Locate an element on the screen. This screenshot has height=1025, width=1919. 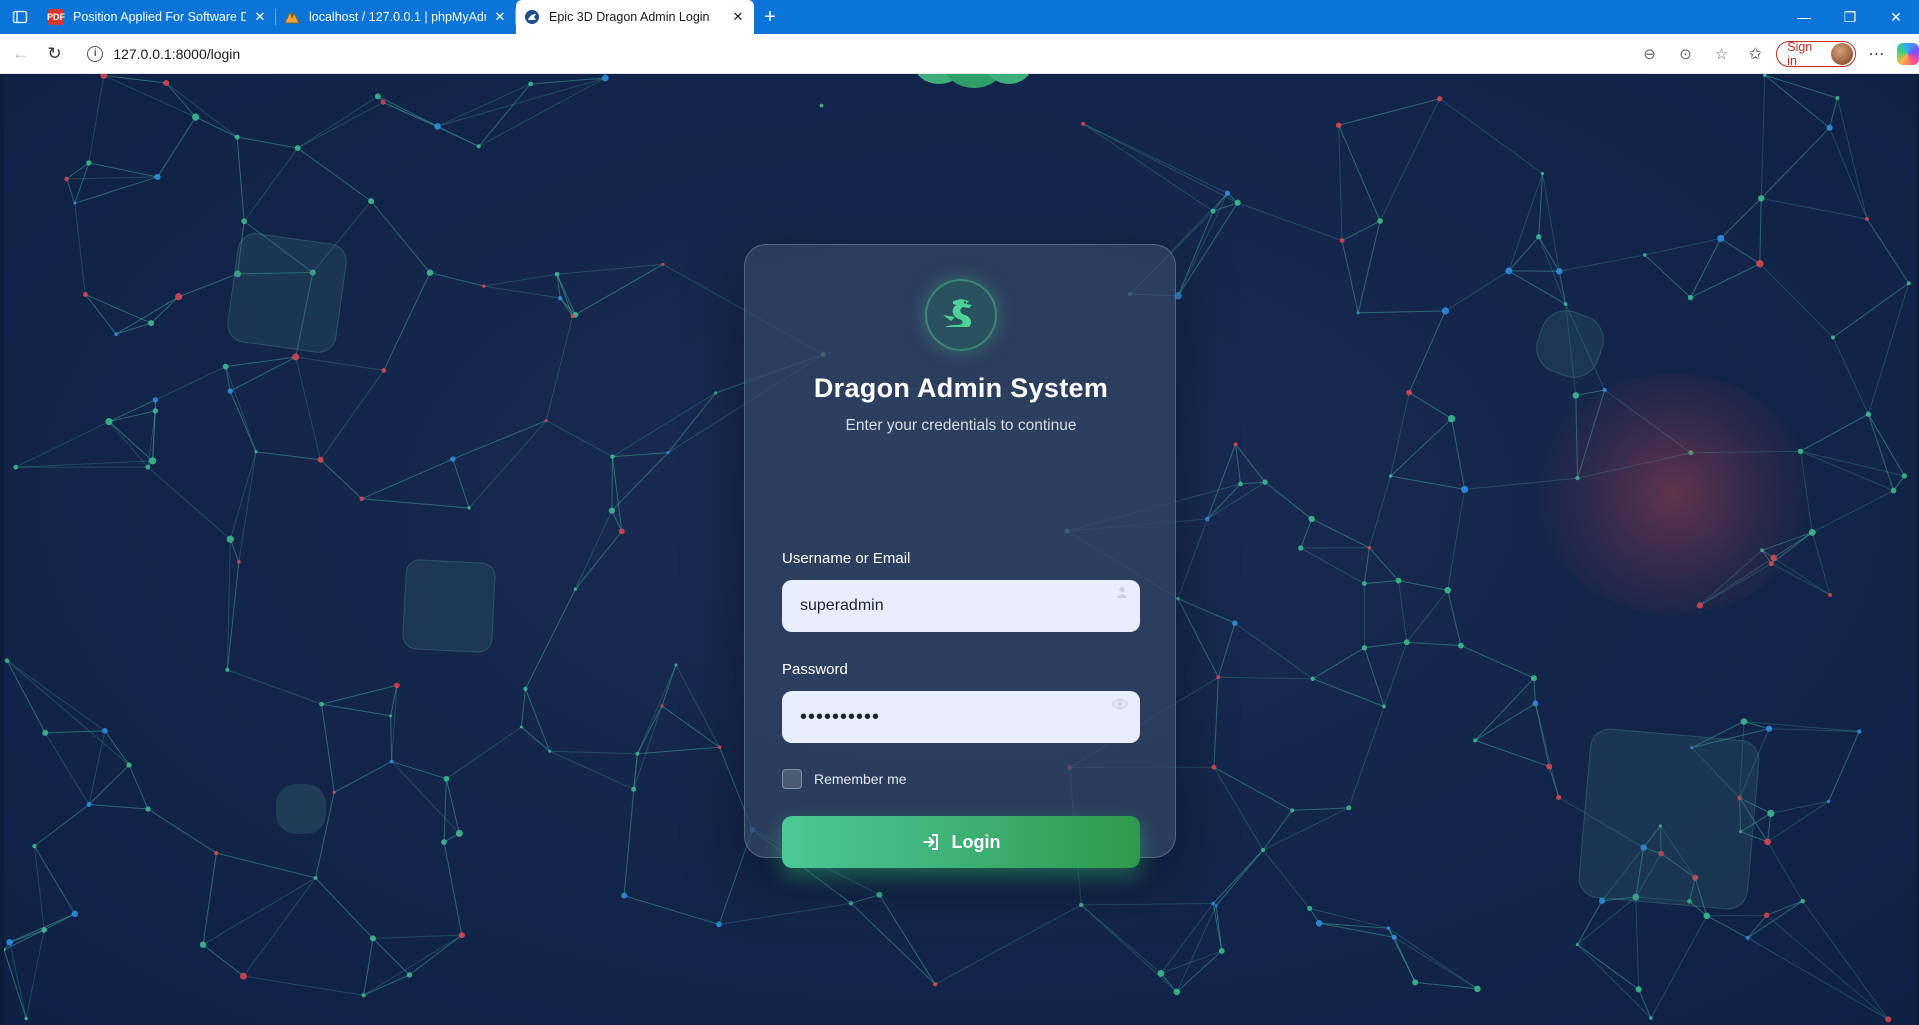
sign-in-icon is located at coordinates (930, 842).